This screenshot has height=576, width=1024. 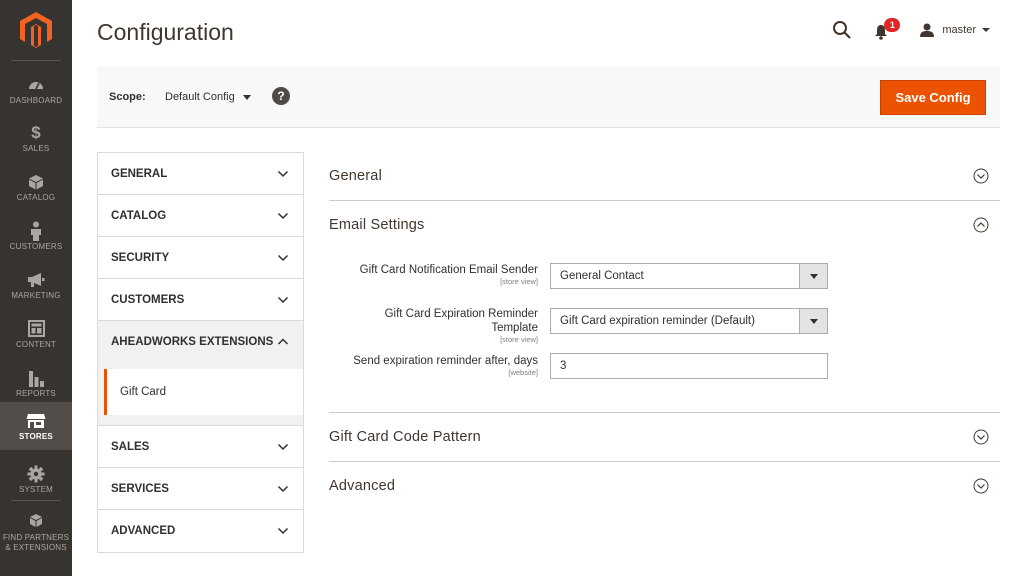 I want to click on tab-aheadworks-extensions: AHEADWORKS EXTENSIONS, so click(x=200, y=342).